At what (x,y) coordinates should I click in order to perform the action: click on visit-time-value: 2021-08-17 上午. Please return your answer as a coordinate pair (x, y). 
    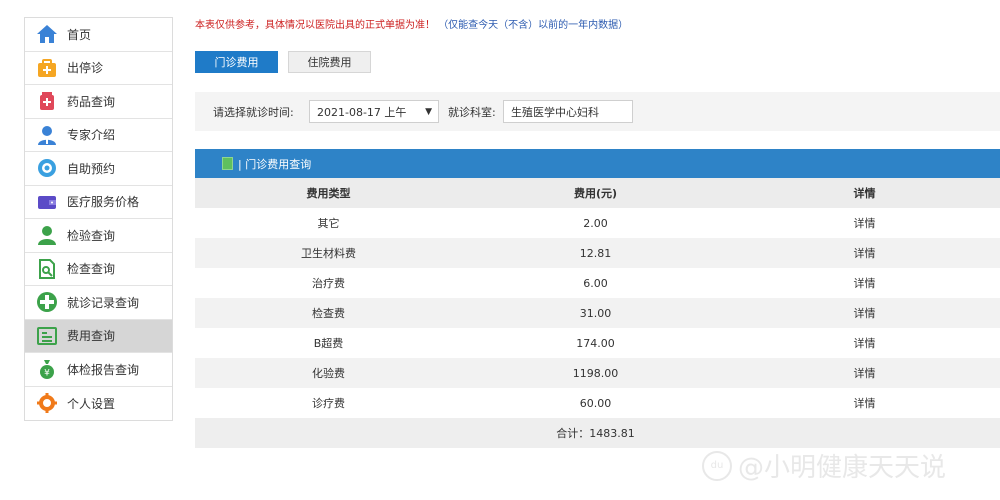
    Looking at the image, I should click on (362, 112).